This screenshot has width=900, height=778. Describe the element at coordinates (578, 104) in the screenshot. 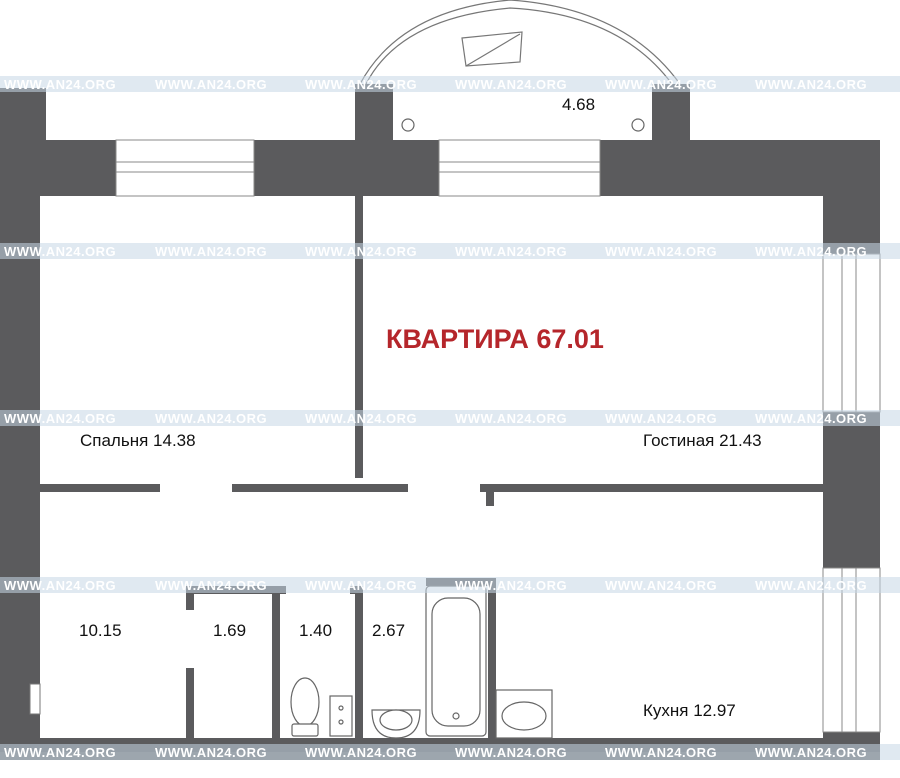

I see `balcony-area-label: 4.68` at that location.